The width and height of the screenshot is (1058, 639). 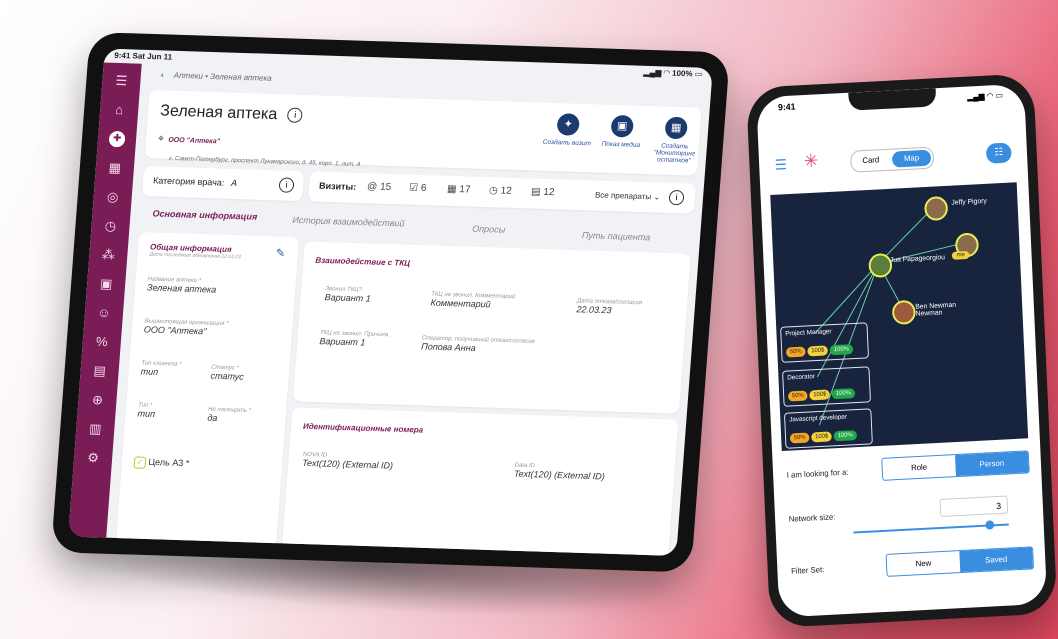 What do you see at coordinates (101, 342) in the screenshot?
I see `percent-icon: %` at bounding box center [101, 342].